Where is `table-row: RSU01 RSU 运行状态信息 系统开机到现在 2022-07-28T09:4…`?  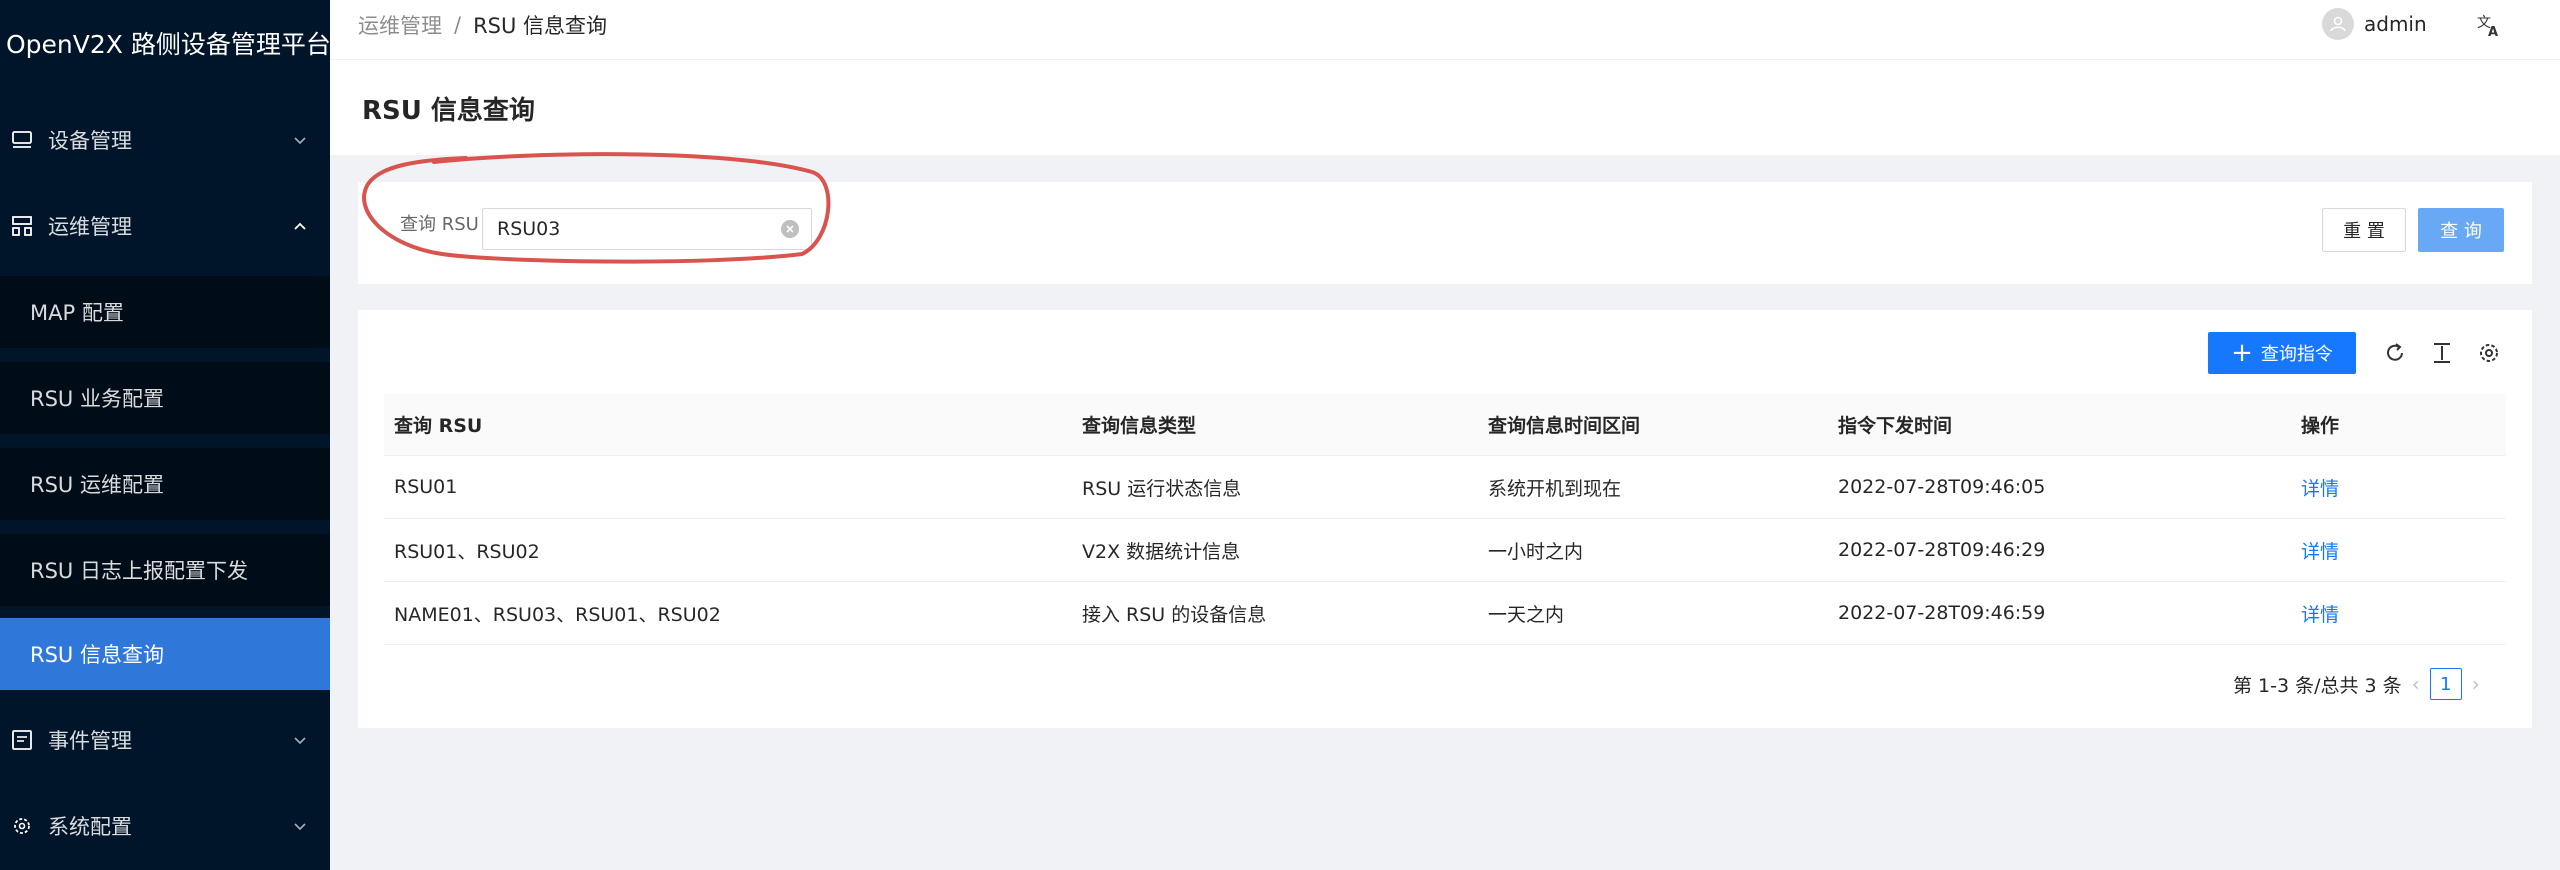 table-row: RSU01 RSU 运行状态信息 系统开机到现在 2022-07-28T09:4… is located at coordinates (1445, 487).